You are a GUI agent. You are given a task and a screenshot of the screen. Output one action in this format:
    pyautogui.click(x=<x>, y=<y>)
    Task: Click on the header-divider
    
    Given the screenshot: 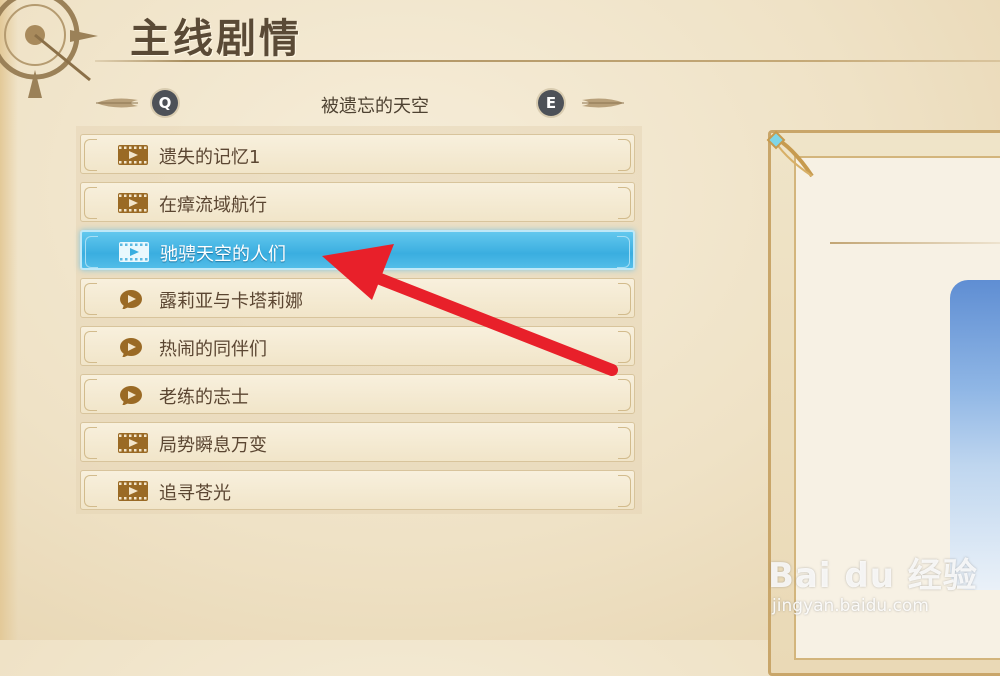 What is the action you would take?
    pyautogui.click(x=547, y=61)
    